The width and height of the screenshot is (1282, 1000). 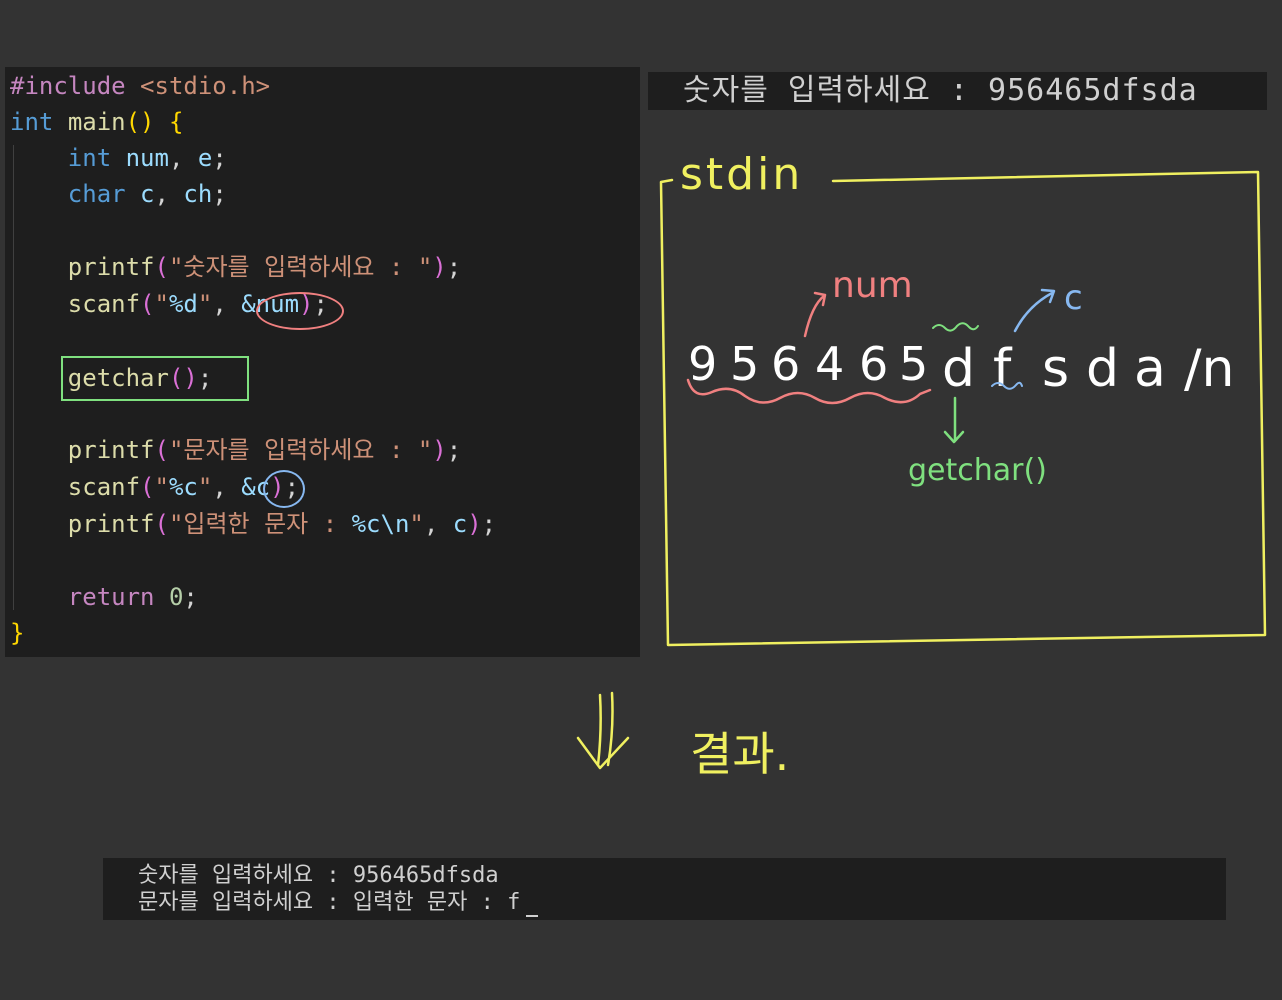 What do you see at coordinates (1073, 298) in the screenshot?
I see `c-label: c` at bounding box center [1073, 298].